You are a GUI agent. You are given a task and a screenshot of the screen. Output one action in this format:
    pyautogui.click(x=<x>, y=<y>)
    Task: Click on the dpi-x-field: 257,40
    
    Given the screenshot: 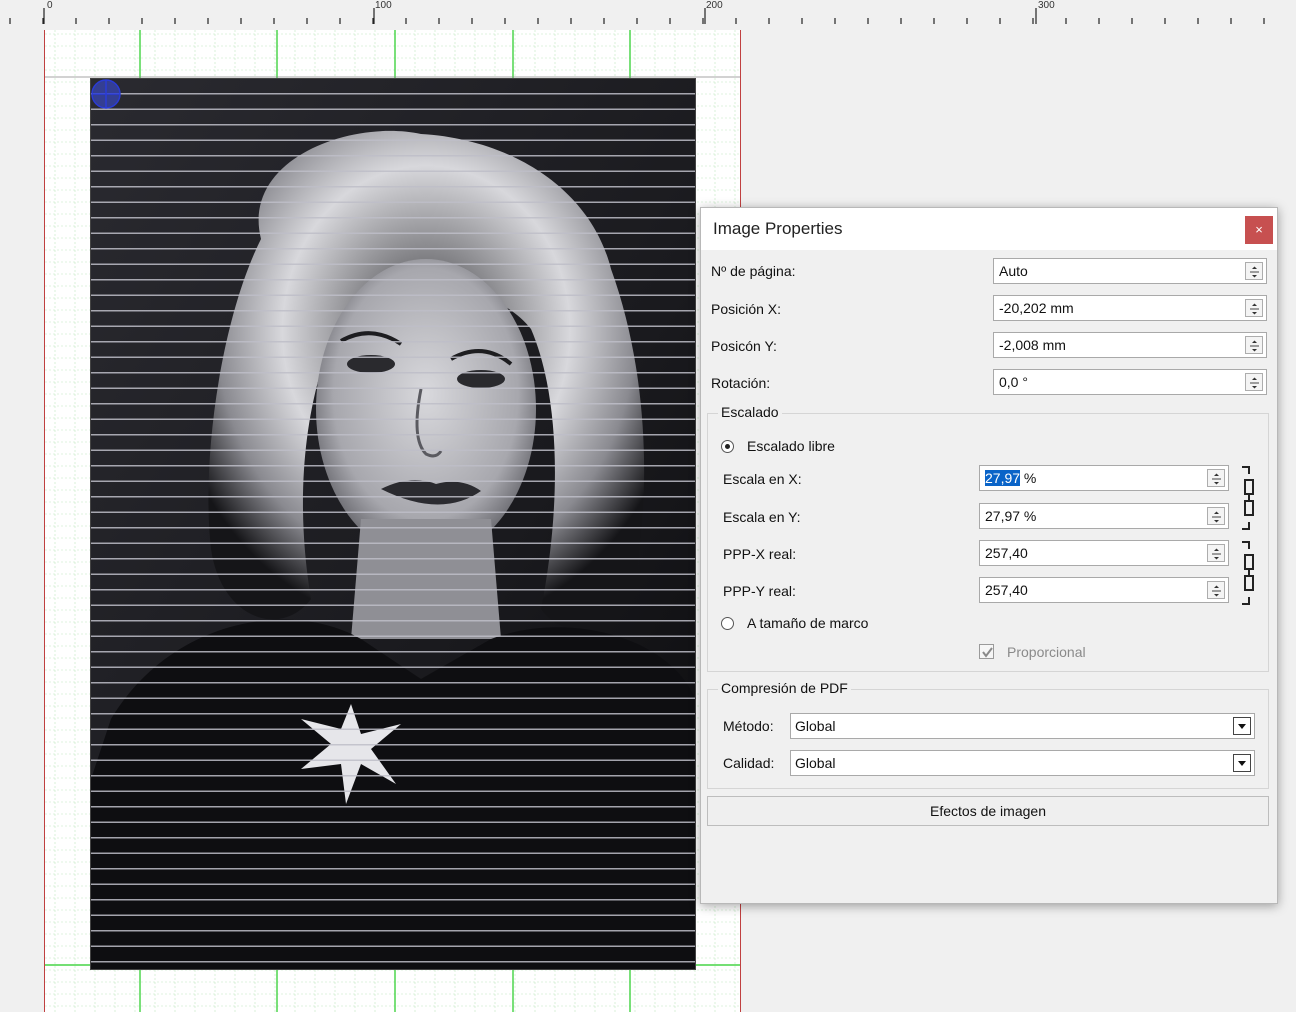 What is the action you would take?
    pyautogui.click(x=1104, y=553)
    